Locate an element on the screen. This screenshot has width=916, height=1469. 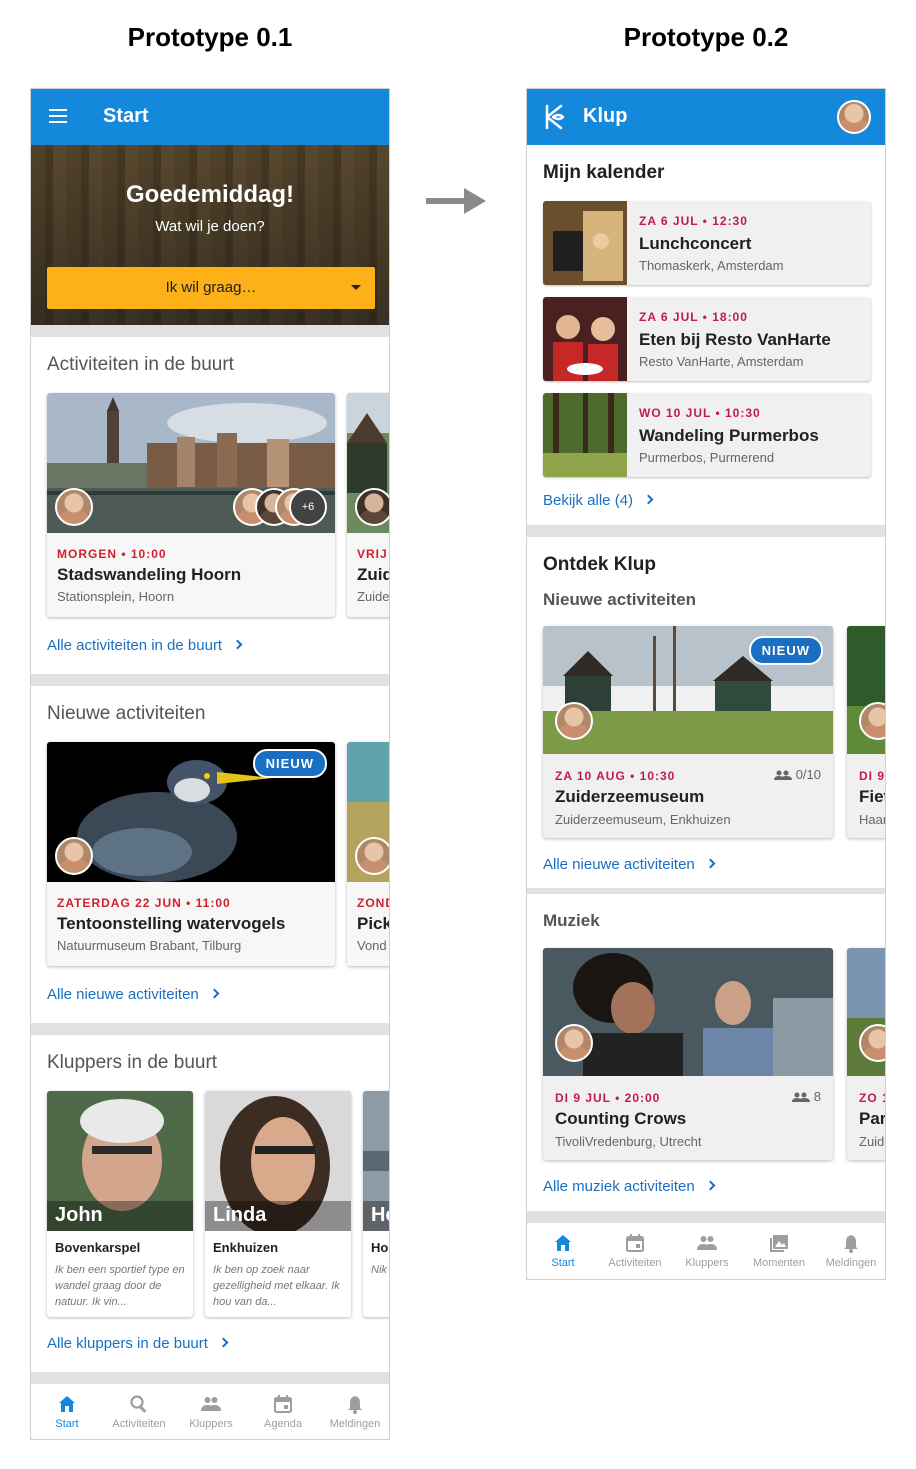
activity-location: Zuid is located at coordinates (872, 1141).